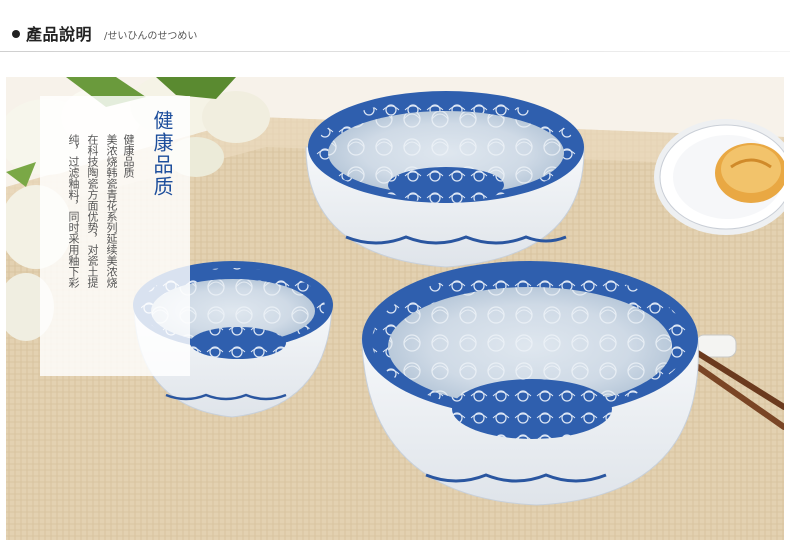 The image size is (790, 541). What do you see at coordinates (395, 26) in the screenshot?
I see `section-header: 產品說明 /せいひんのせつめい` at bounding box center [395, 26].